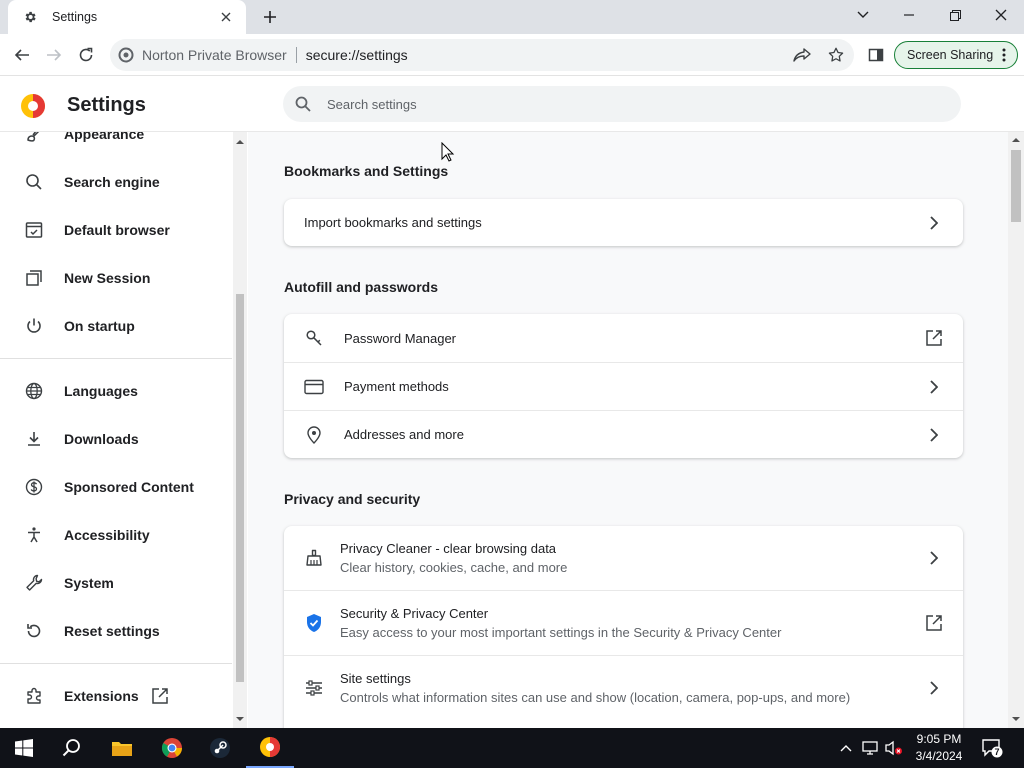 Image resolution: width=1024 pixels, height=768 pixels. What do you see at coordinates (846, 748) in the screenshot?
I see `tray-chevron-up-icon` at bounding box center [846, 748].